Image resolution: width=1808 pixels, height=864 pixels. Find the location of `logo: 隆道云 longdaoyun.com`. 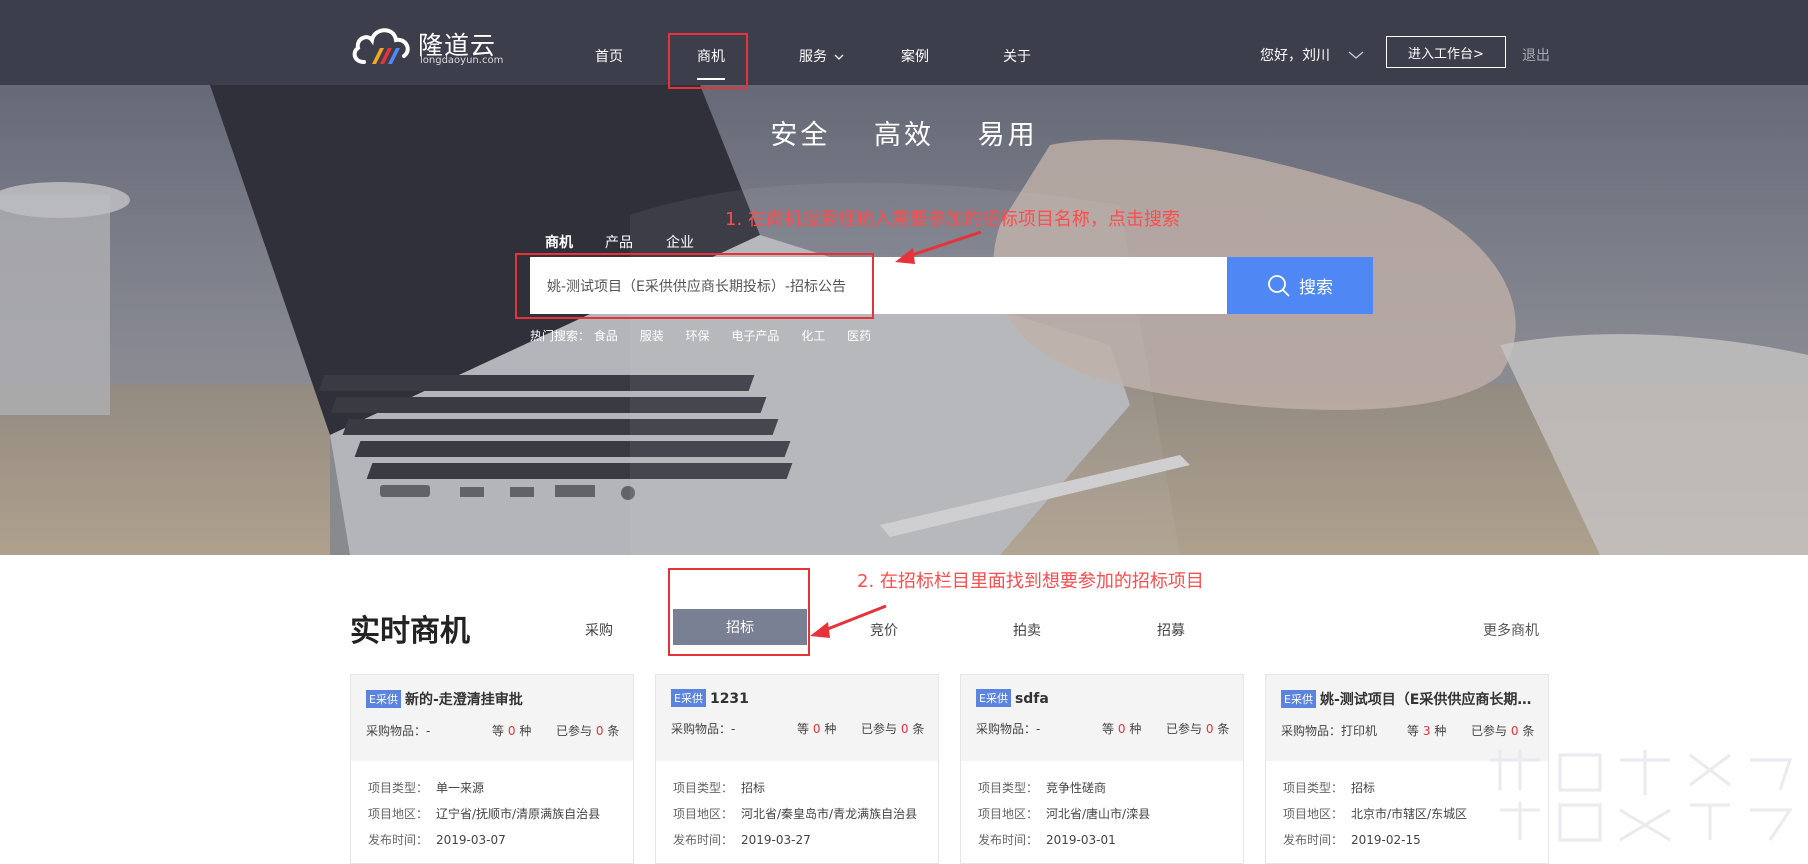

logo: 隆道云 longdaoyun.com is located at coordinates (430, 46).